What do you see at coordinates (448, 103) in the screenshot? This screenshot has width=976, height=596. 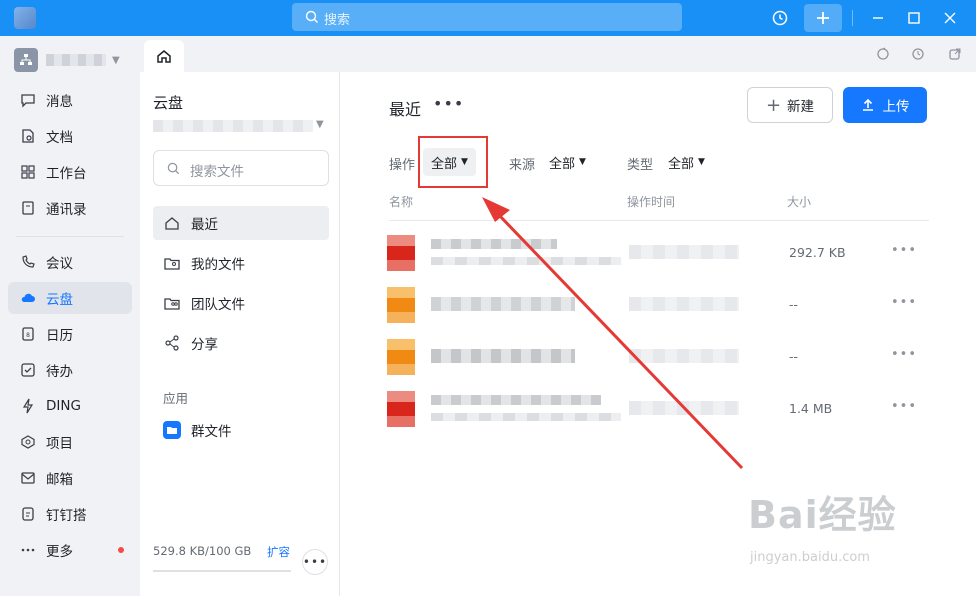 I see `title-more-icon: •••` at bounding box center [448, 103].